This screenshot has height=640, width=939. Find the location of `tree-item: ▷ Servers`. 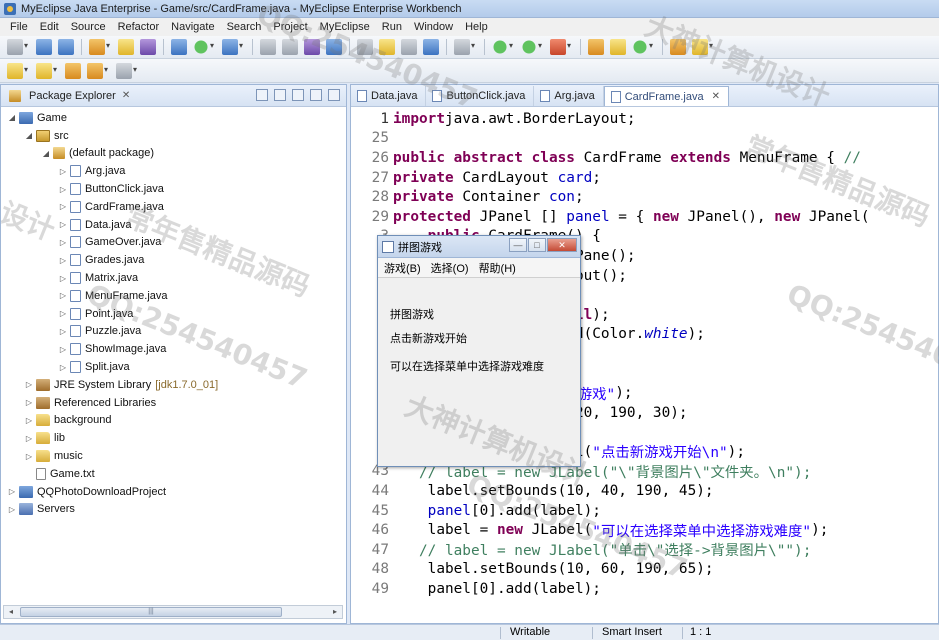

tree-item: ▷ Servers is located at coordinates (173, 510).